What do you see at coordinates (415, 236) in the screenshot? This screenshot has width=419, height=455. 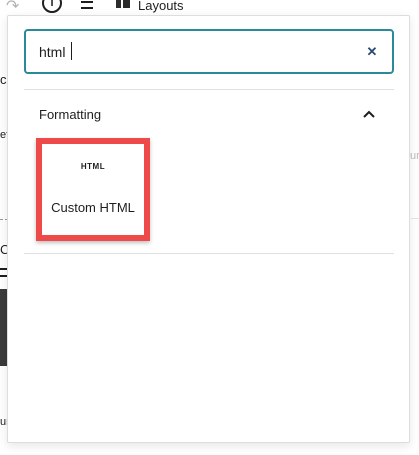 I see `editor-right-edge` at bounding box center [415, 236].